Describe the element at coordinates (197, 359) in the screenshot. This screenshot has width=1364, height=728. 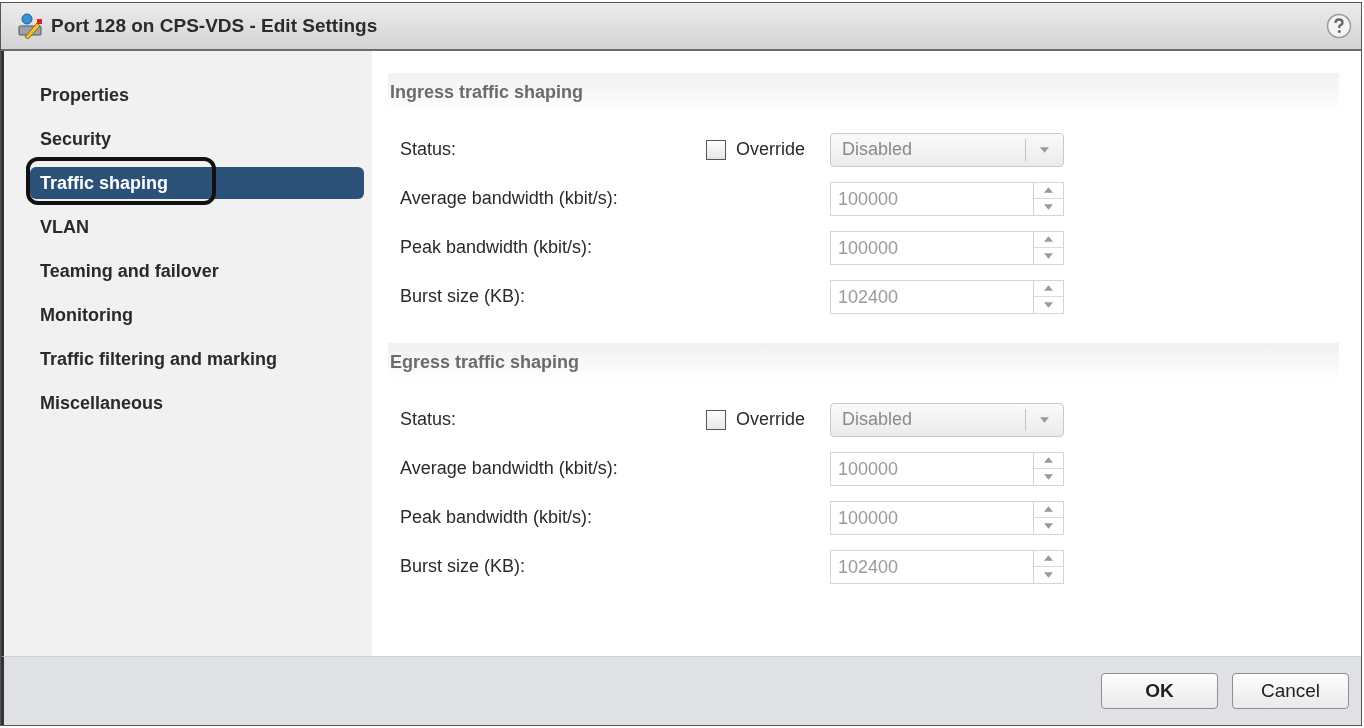
I see `sidebar-item: Traffic filtering and marking` at that location.